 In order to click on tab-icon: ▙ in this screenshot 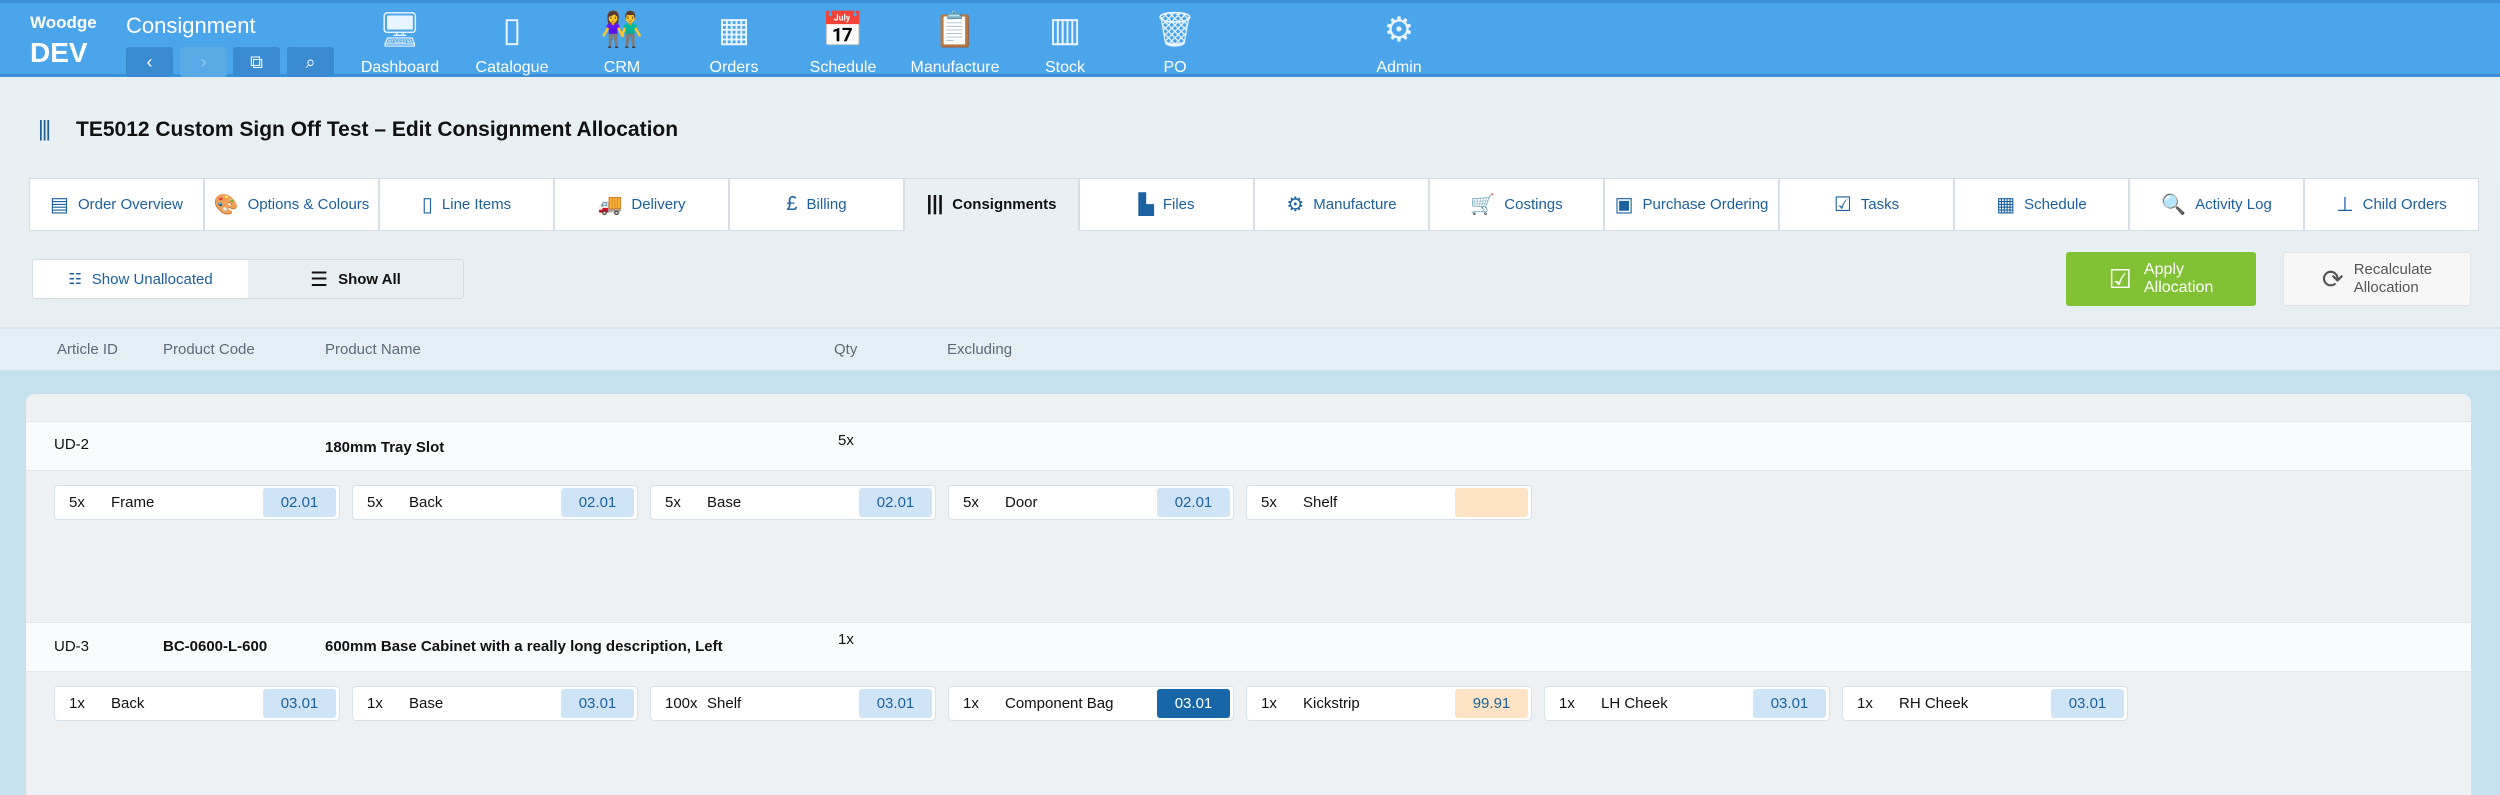, I will do `click(1146, 205)`.